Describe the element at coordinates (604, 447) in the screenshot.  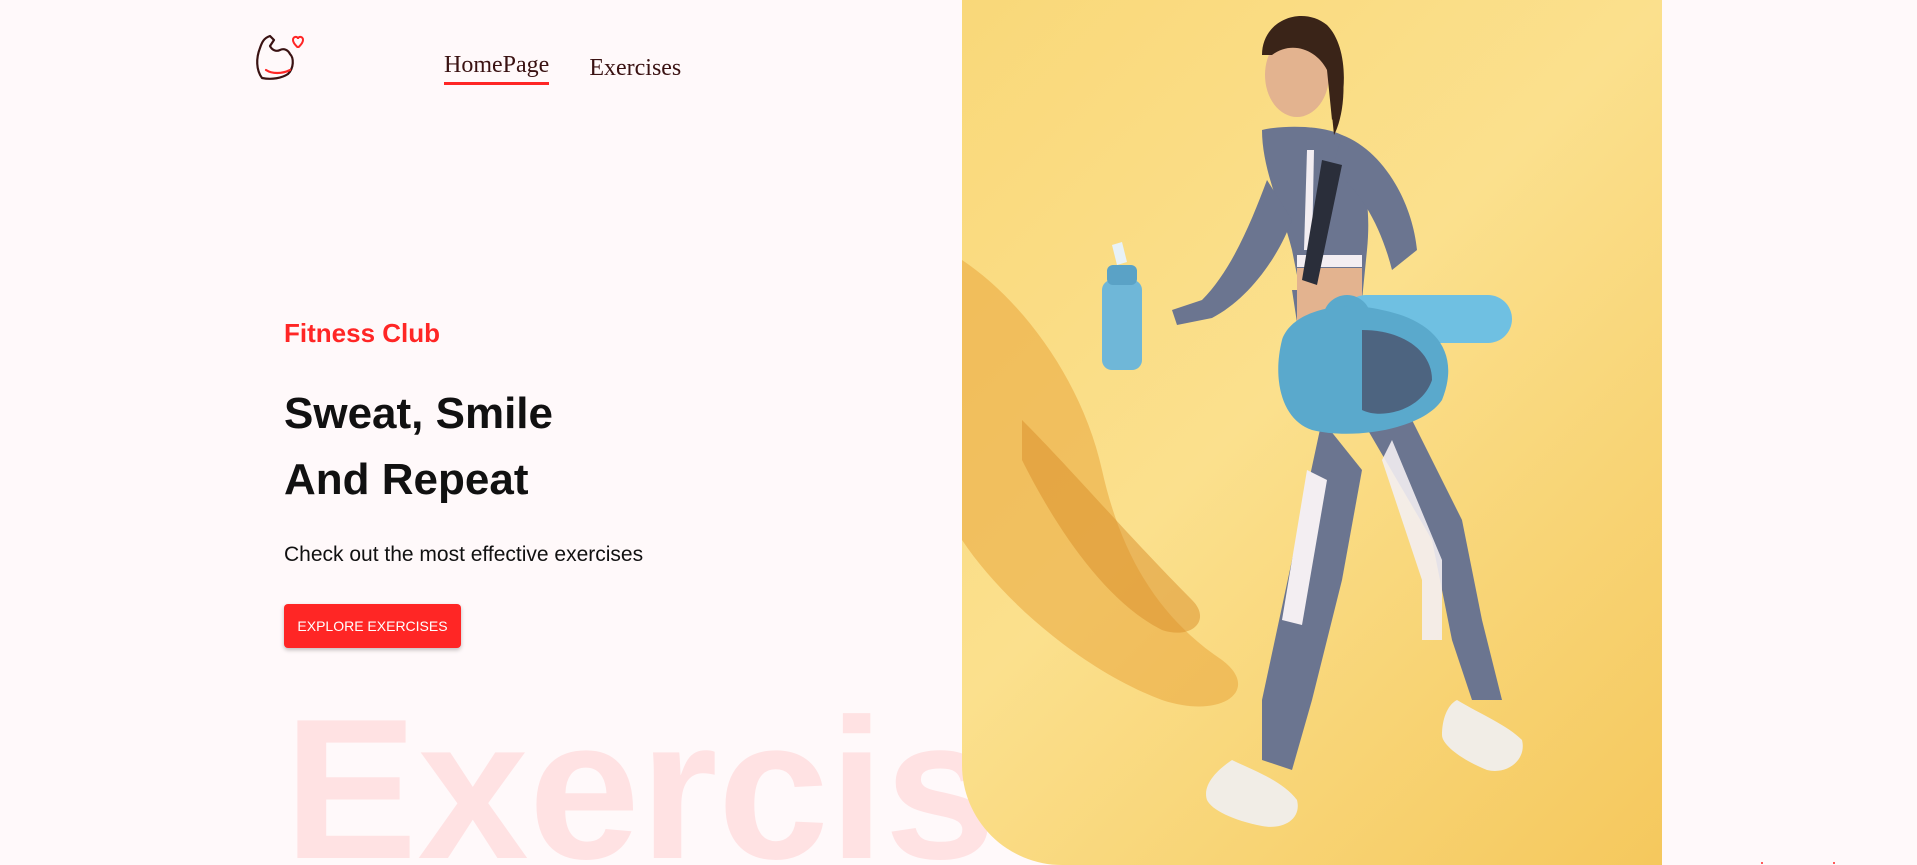
I see `hero-headline: Sweat, Smile And Repeat` at that location.